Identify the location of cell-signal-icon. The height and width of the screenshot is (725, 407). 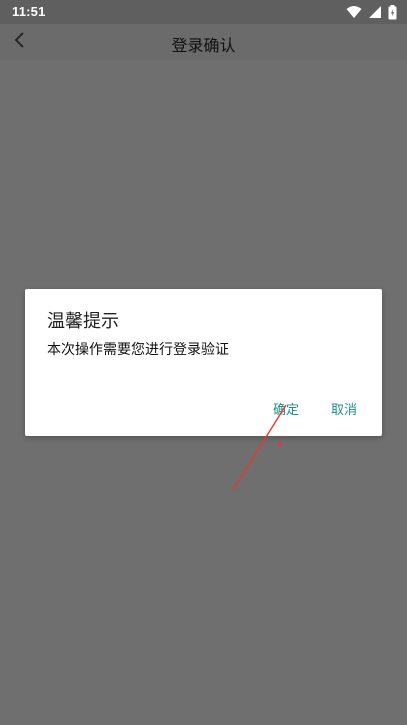
(375, 12).